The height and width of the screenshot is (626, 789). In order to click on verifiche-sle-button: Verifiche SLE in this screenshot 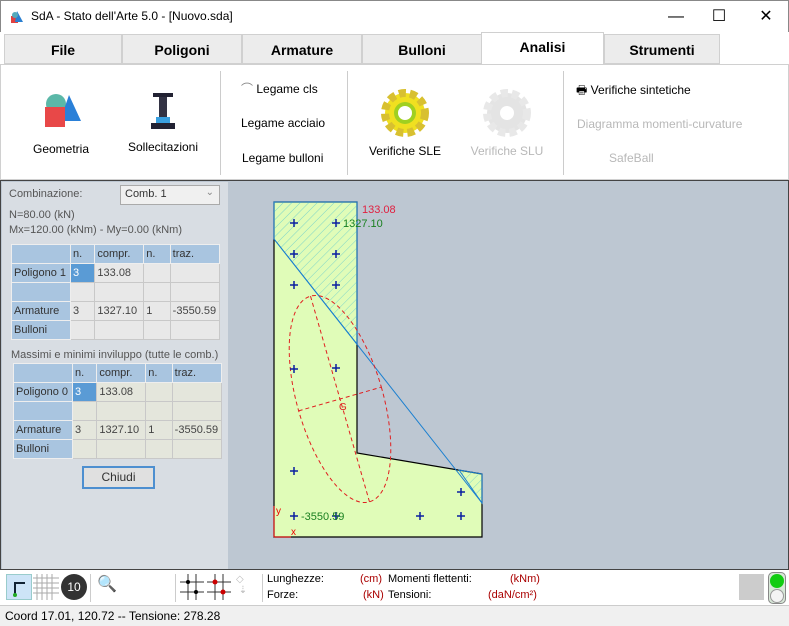, I will do `click(405, 122)`.